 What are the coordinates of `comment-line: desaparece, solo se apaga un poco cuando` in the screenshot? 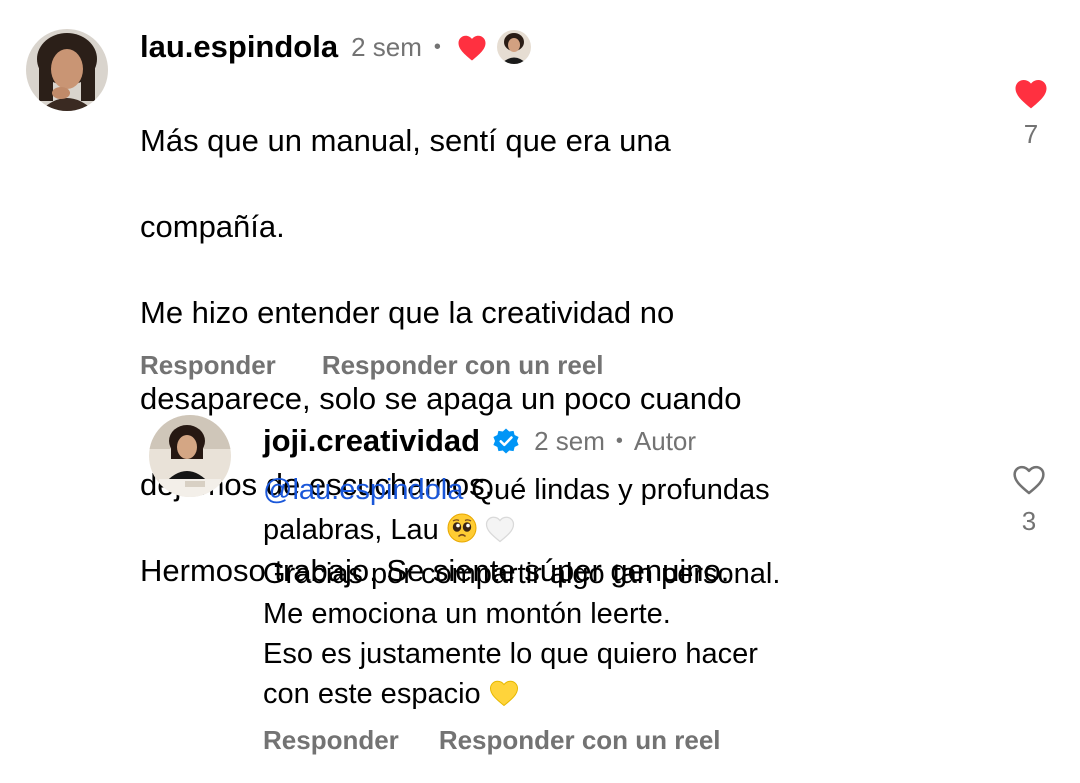 It's located at (441, 398).